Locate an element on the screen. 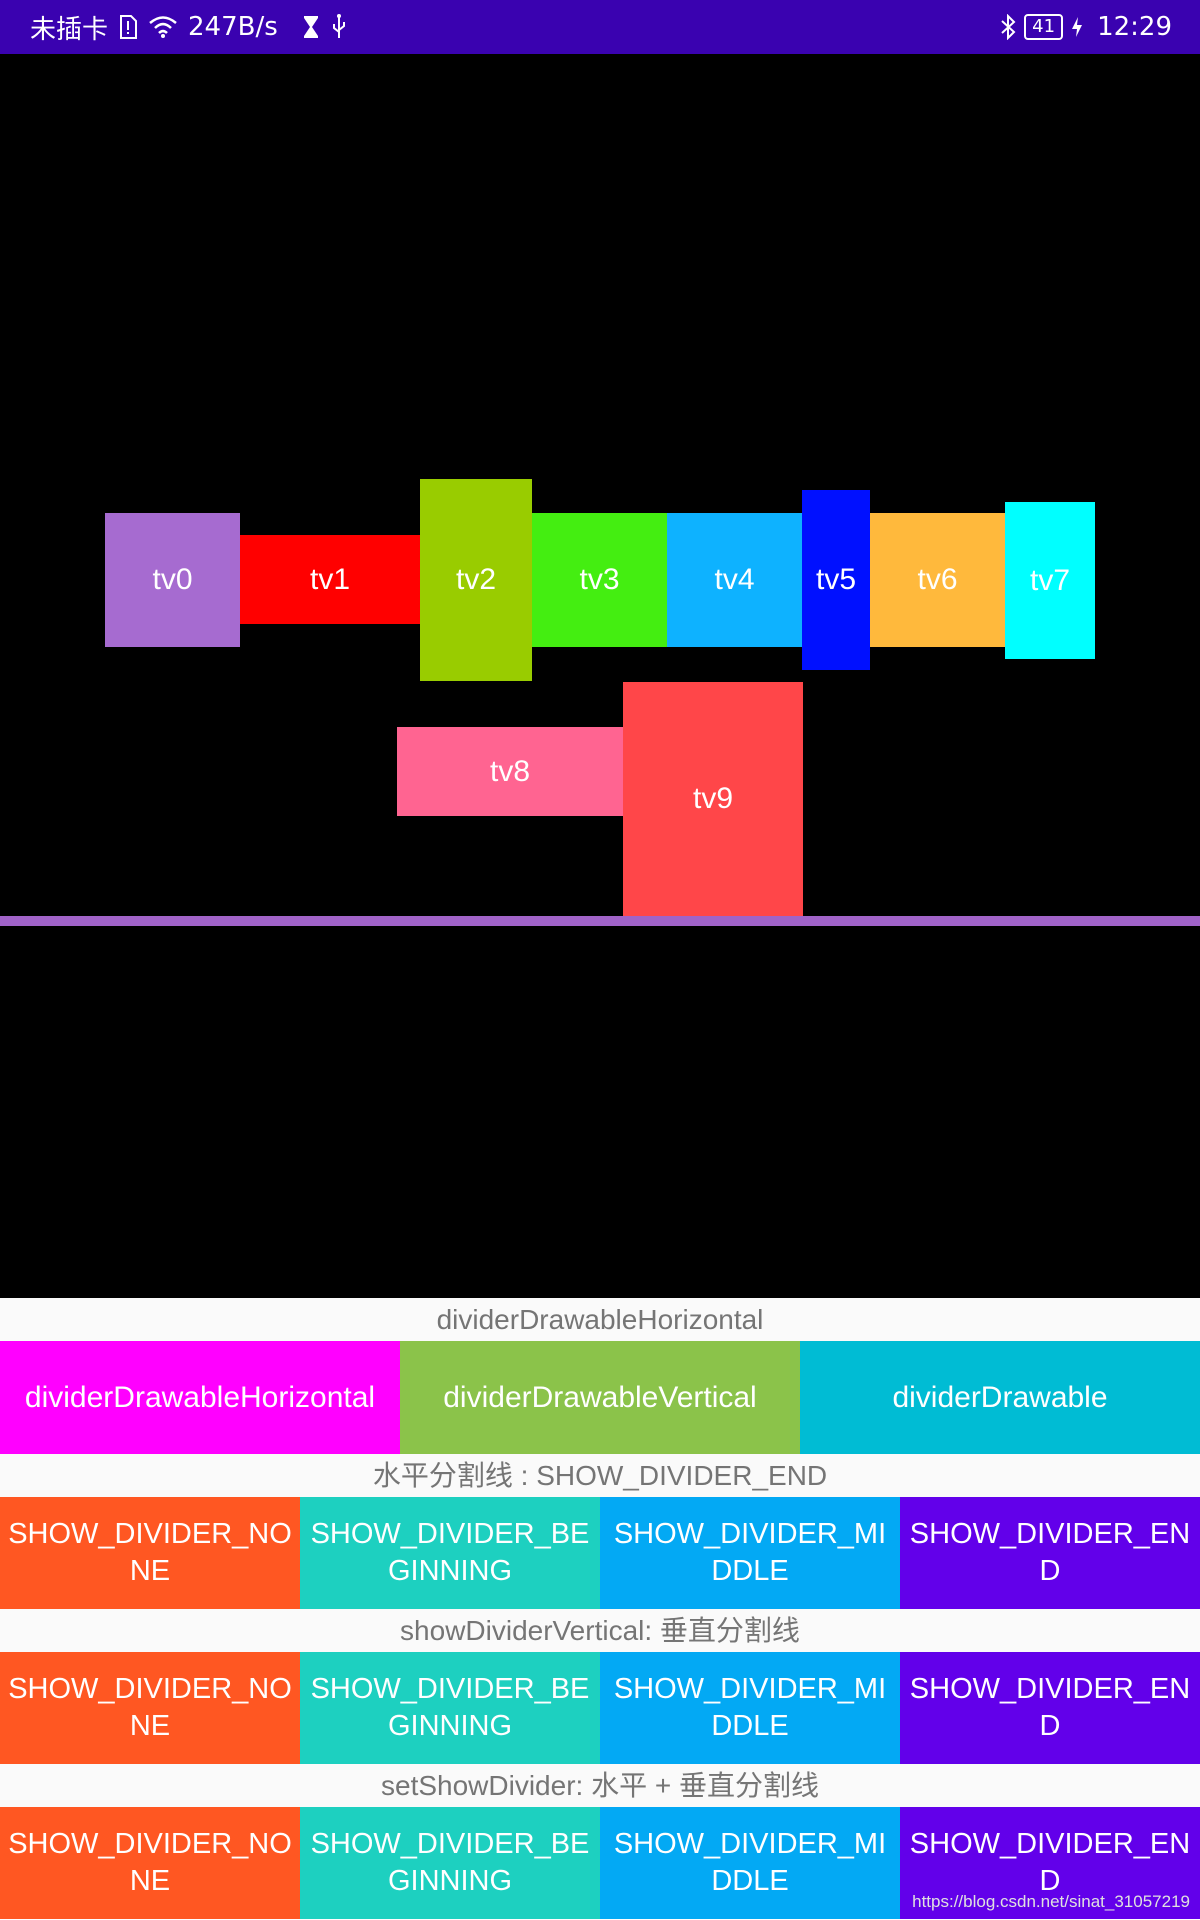 The height and width of the screenshot is (1920, 1200). section-label-both: setShowDivider: 水平 + 垂直分割线 is located at coordinates (600, 1785).